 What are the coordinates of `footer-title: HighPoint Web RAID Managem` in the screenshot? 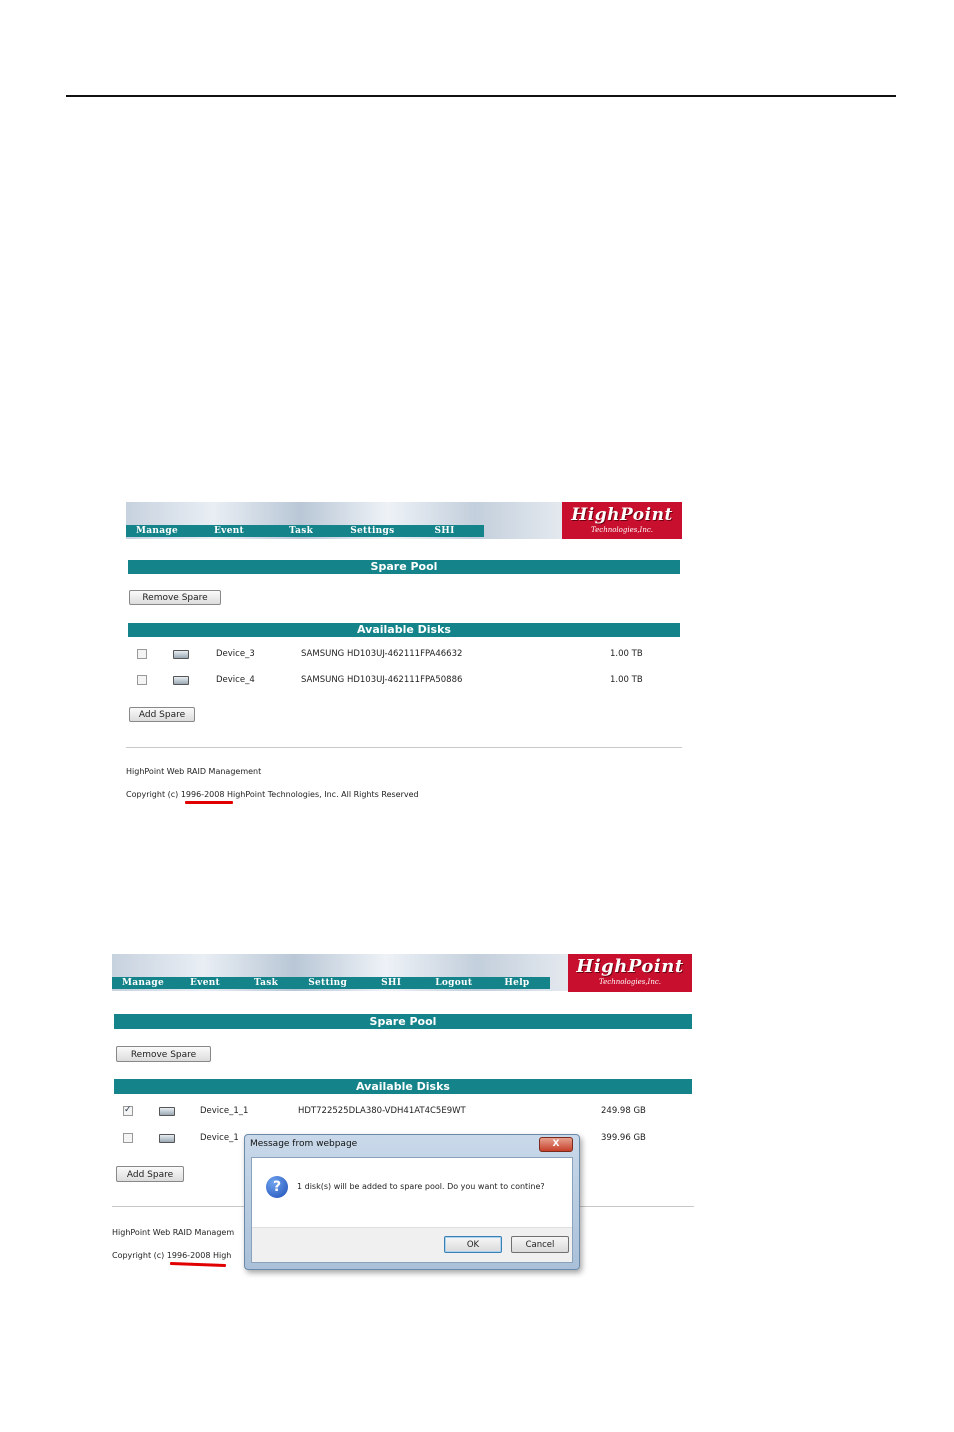 It's located at (173, 1232).